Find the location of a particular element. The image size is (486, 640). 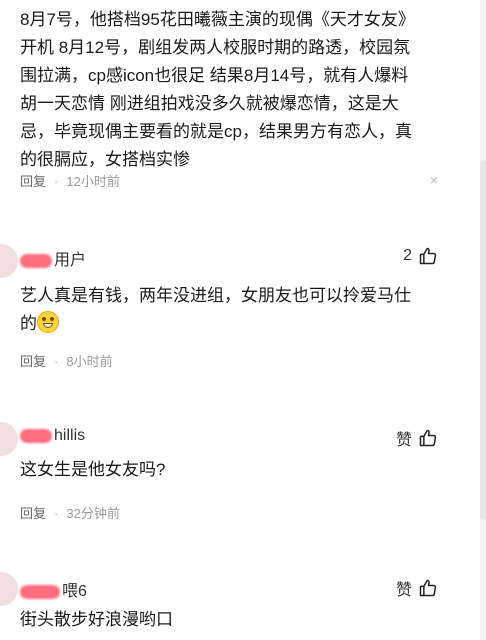

comment-text-line: 忌，毕竟现偶主要看的就是cp，结果男方有恋人，真 is located at coordinates (216, 131).